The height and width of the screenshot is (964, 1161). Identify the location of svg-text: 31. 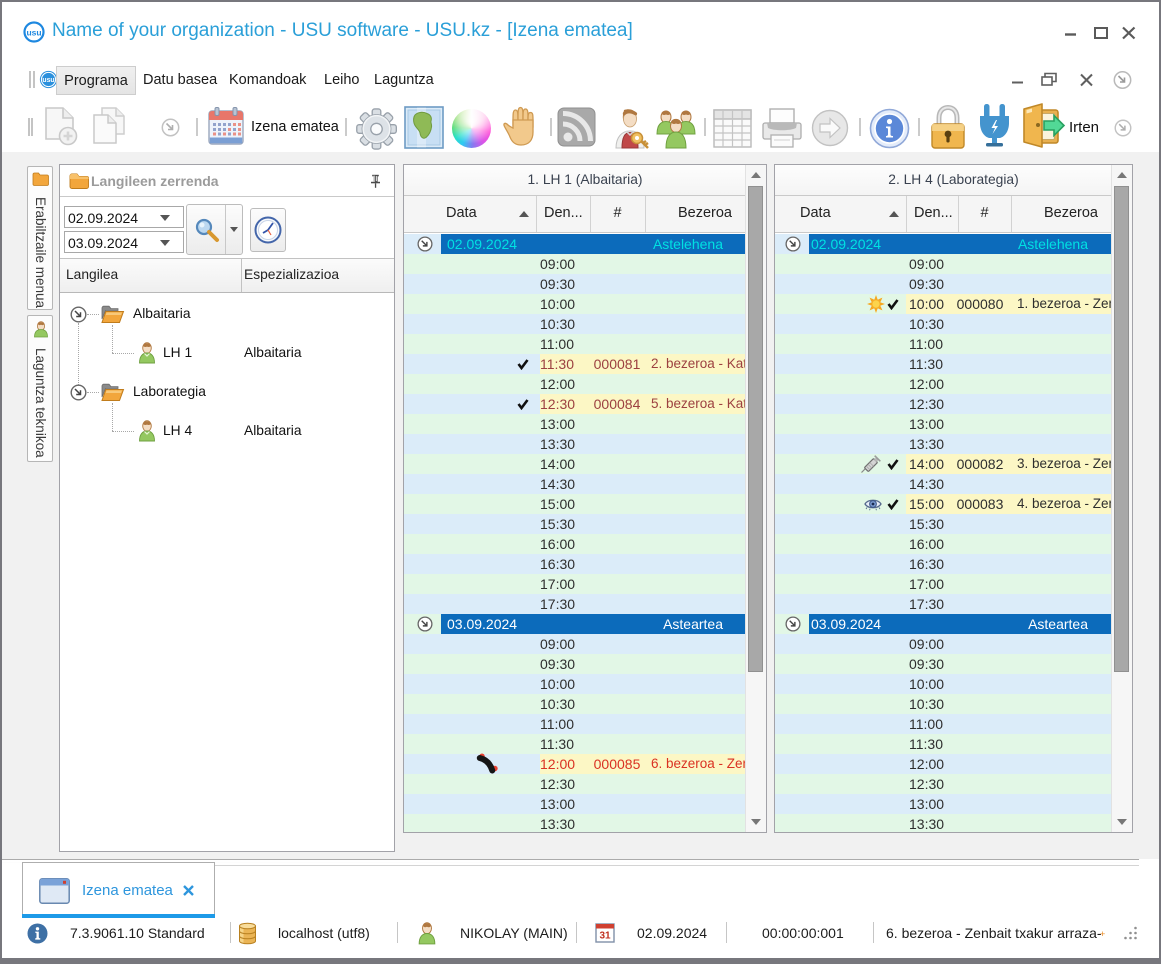
(605, 936).